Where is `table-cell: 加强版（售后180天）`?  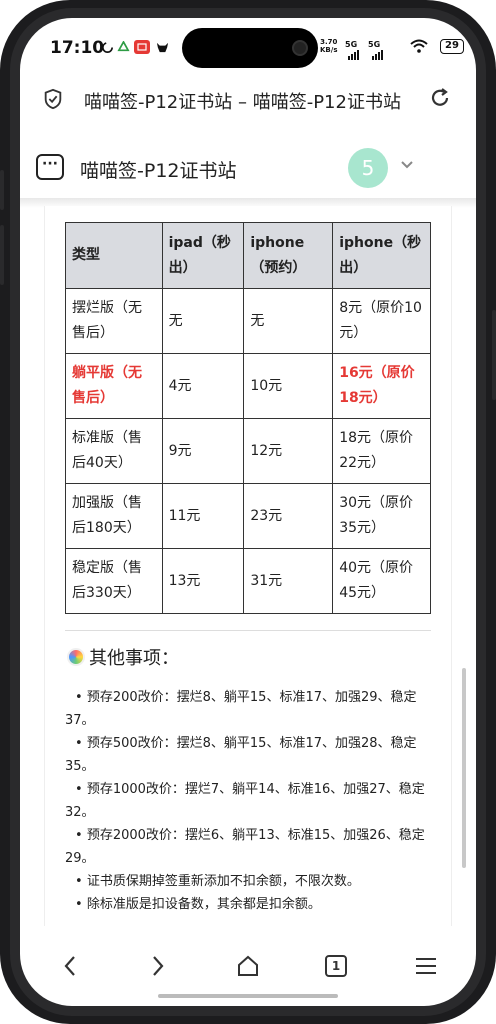
table-cell: 加强版（售后180天） is located at coordinates (114, 516).